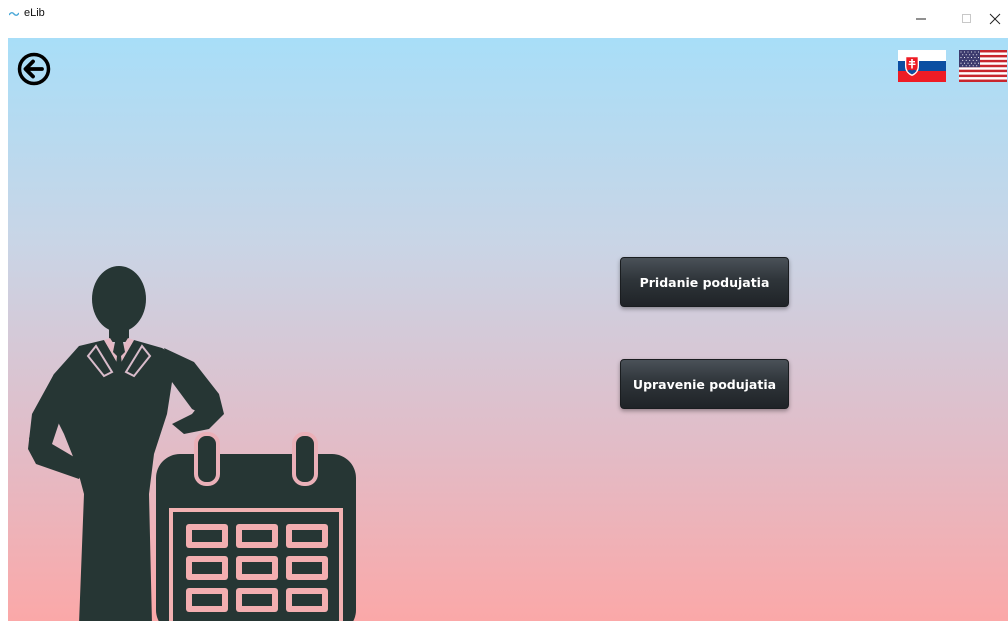 The image size is (1008, 621). I want to click on close-icon, so click(995, 19).